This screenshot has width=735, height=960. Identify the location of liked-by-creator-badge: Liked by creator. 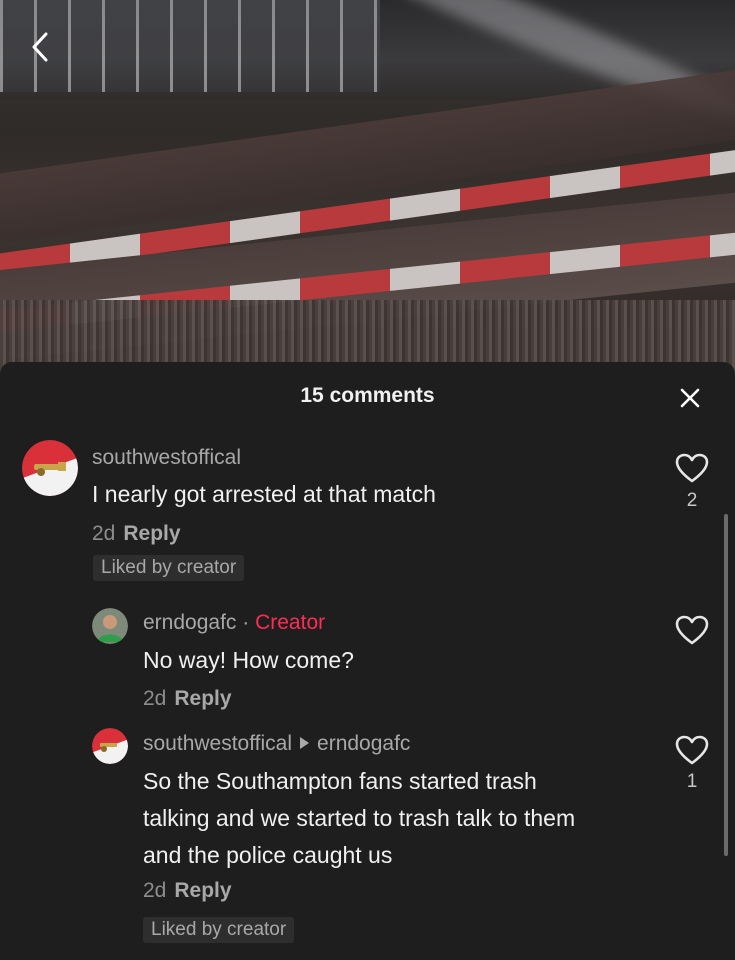
(219, 930).